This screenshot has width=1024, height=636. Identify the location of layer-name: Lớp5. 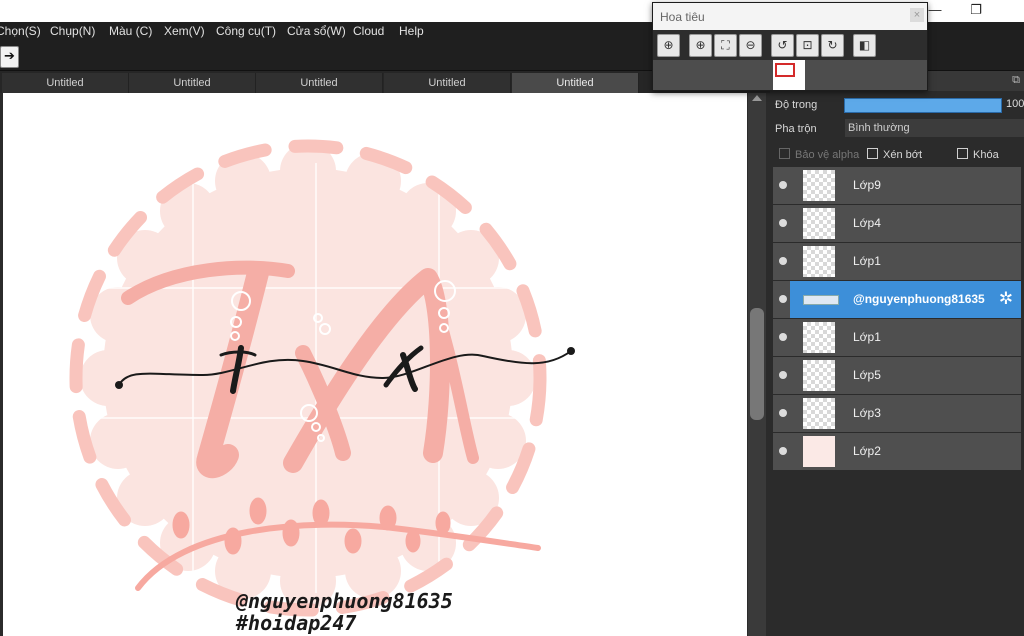
(867, 375).